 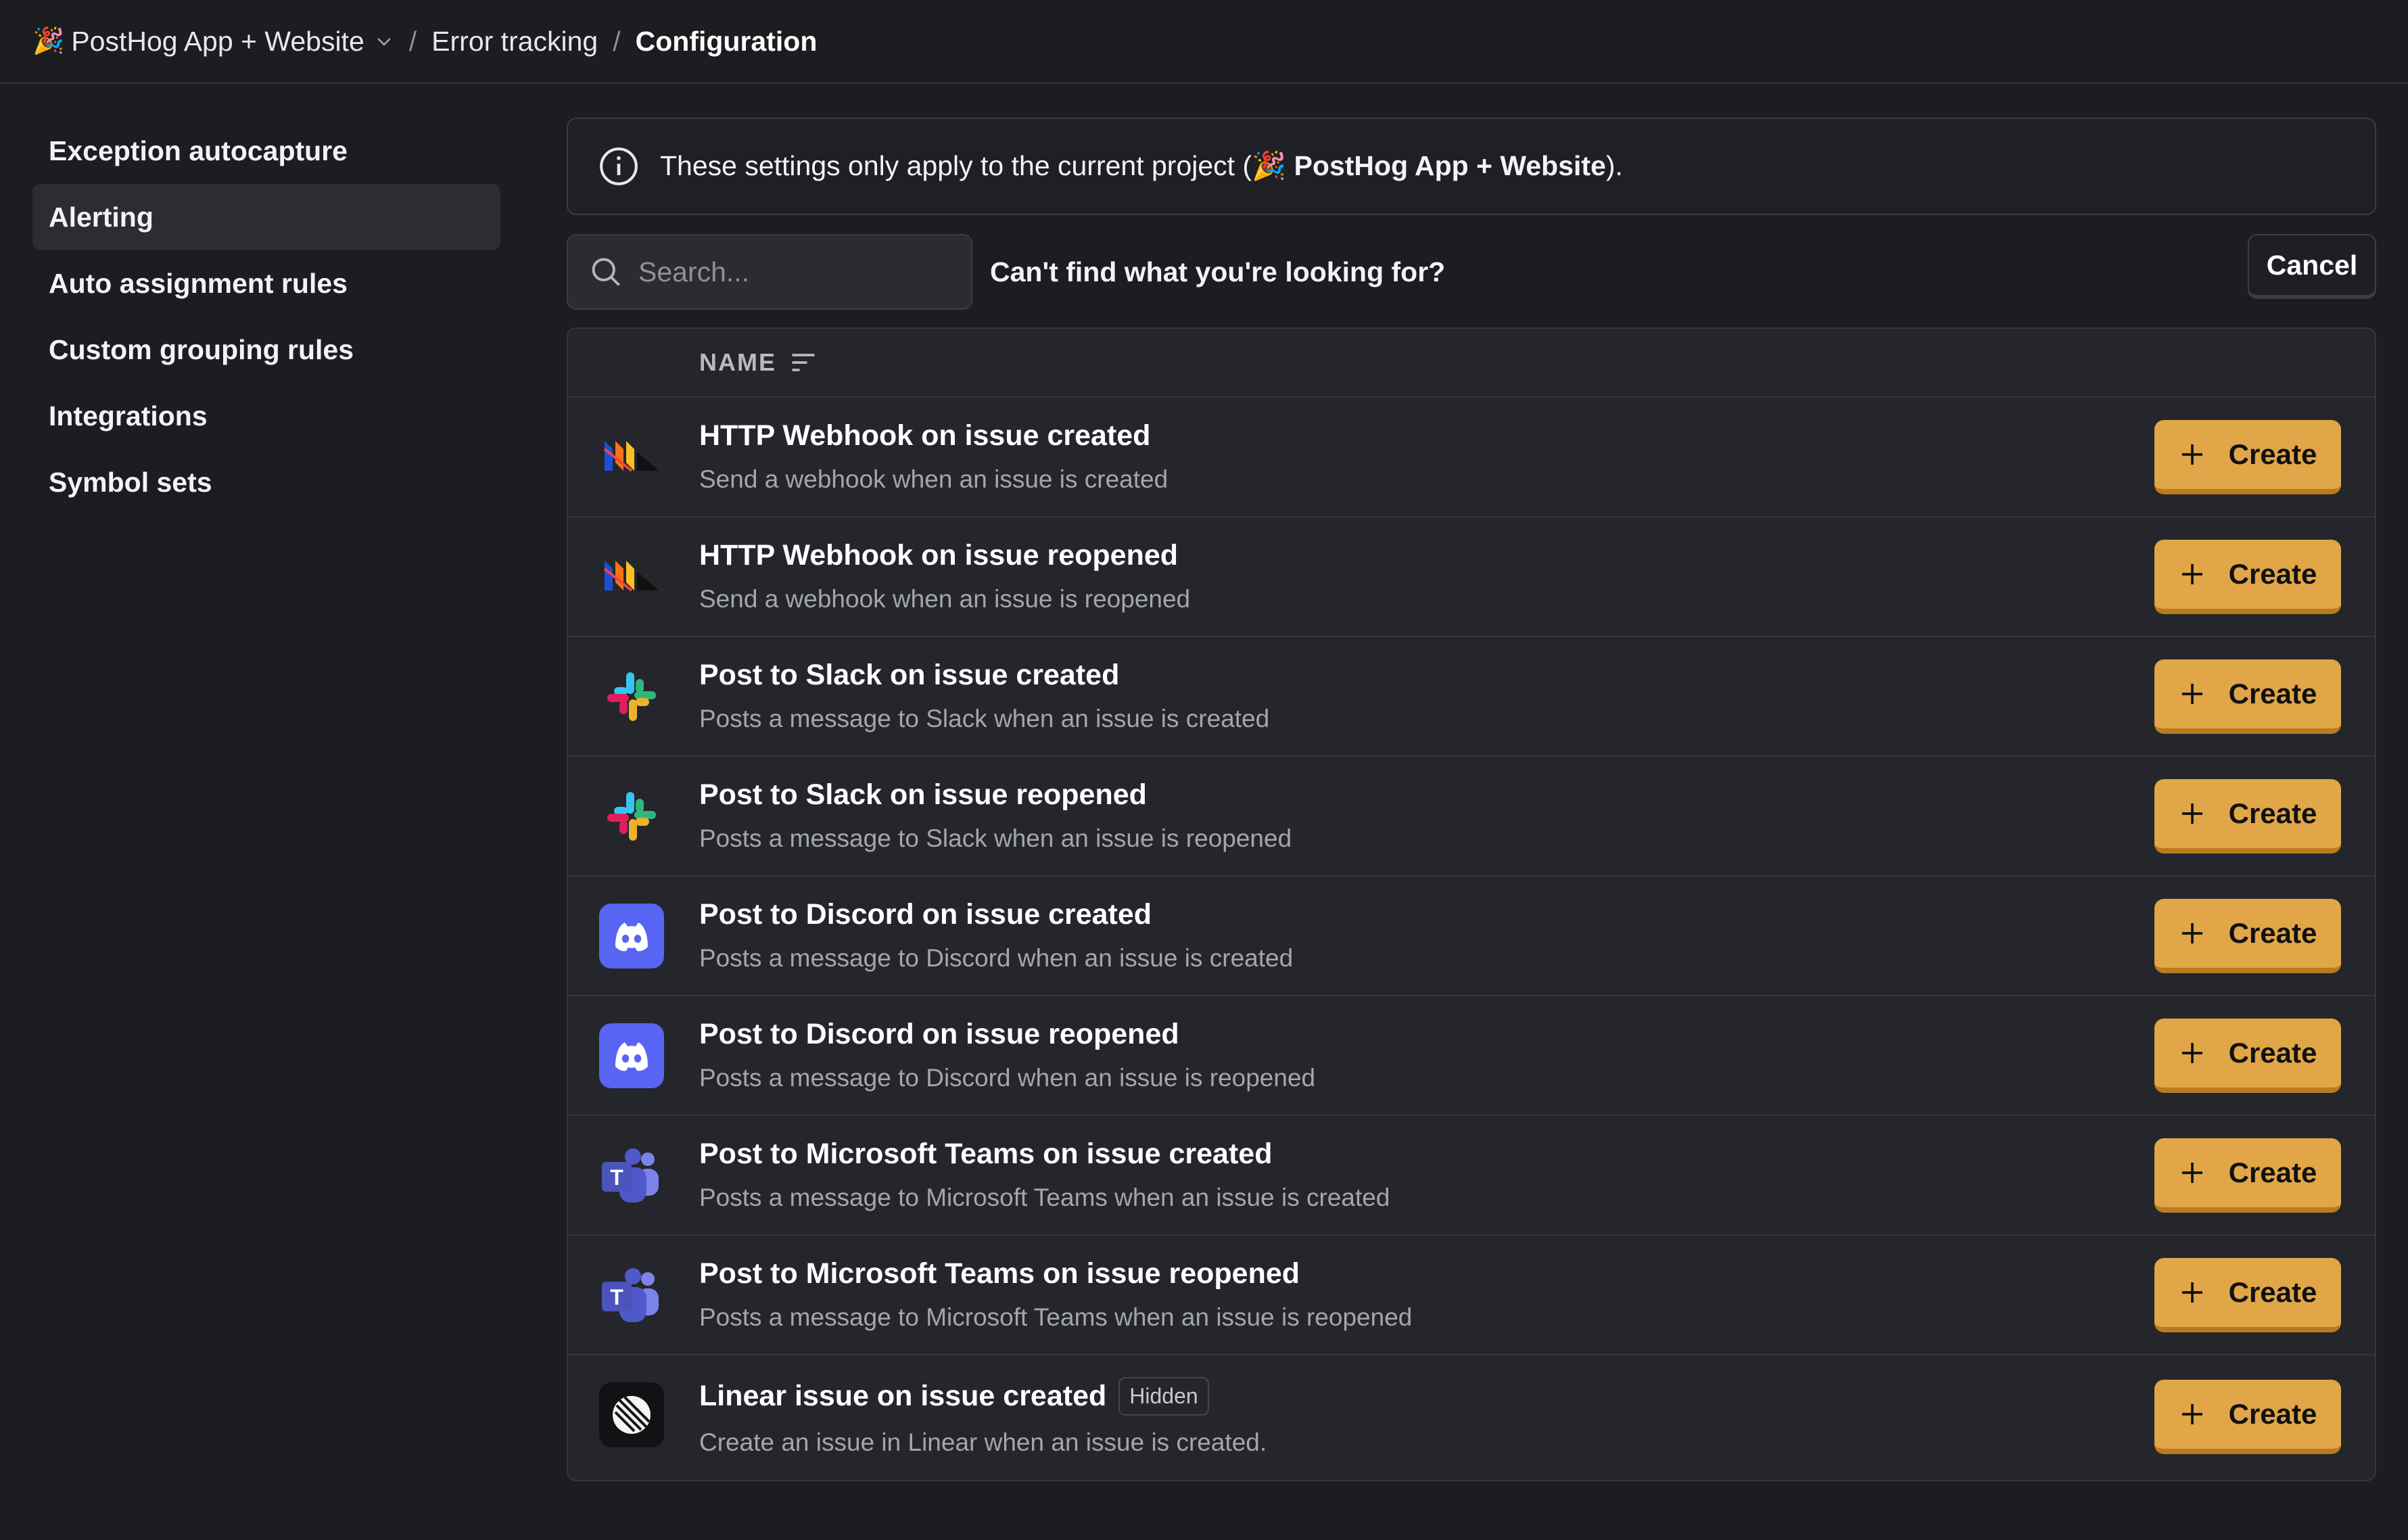 What do you see at coordinates (737, 362) in the screenshot?
I see `column-header-name: NAME` at bounding box center [737, 362].